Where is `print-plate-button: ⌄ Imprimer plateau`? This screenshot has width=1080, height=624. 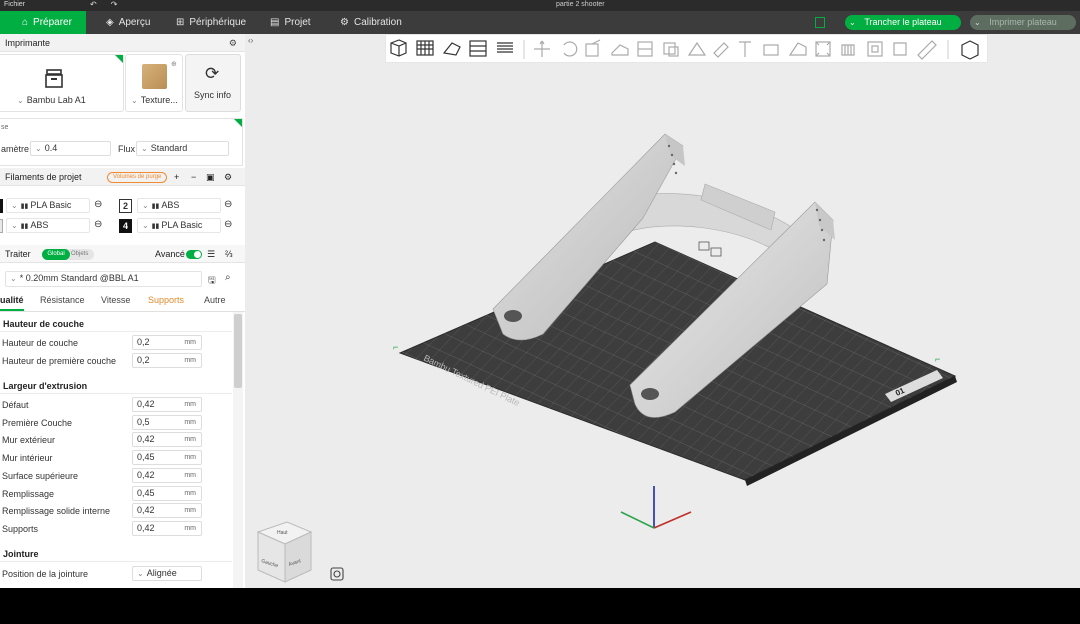
print-plate-button: ⌄ Imprimer plateau is located at coordinates (1023, 22).